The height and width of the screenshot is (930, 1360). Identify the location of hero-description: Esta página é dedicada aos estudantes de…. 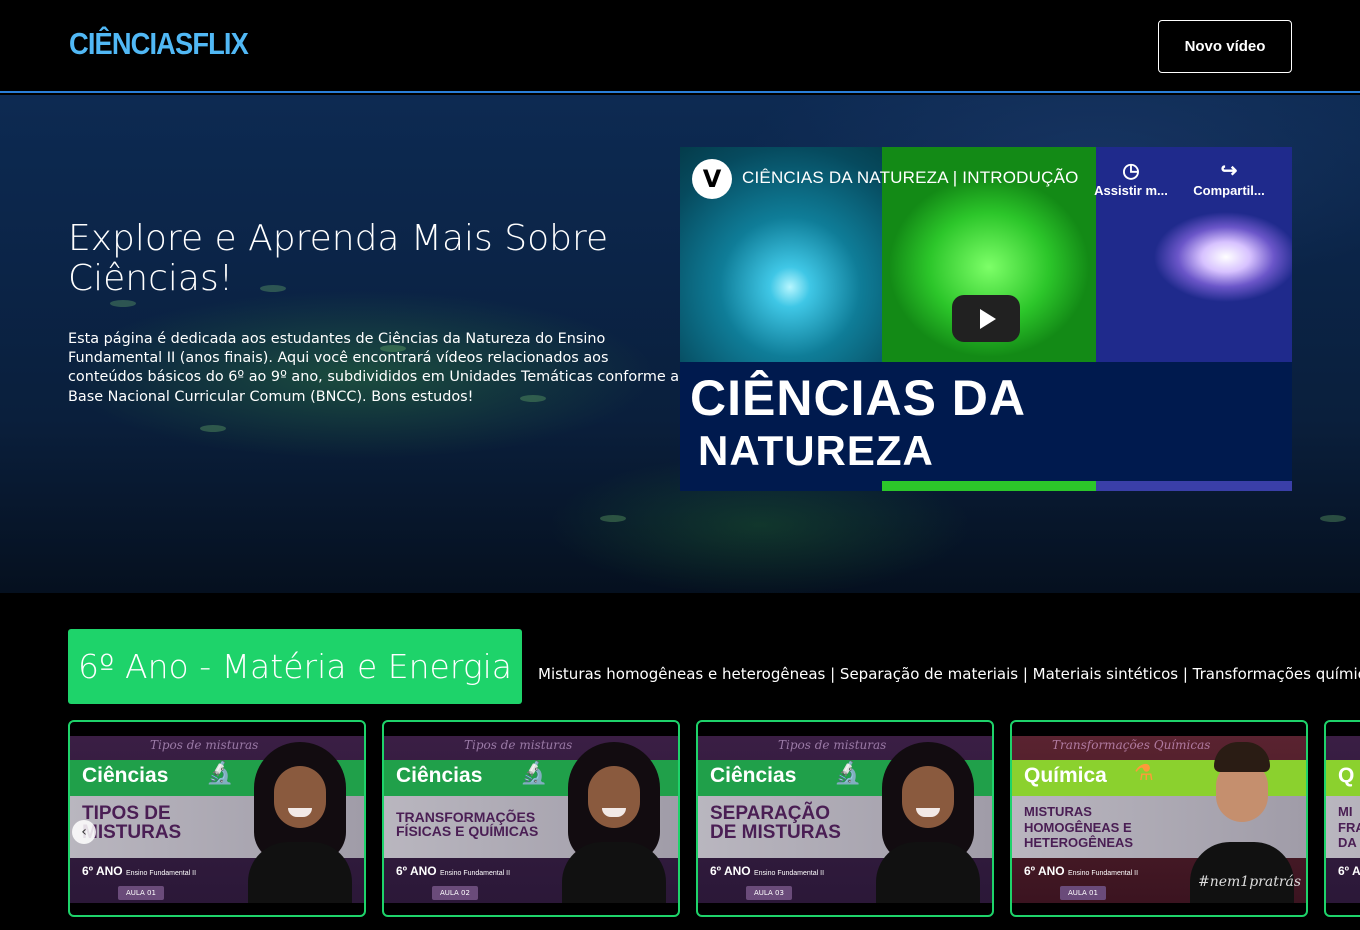
(374, 368).